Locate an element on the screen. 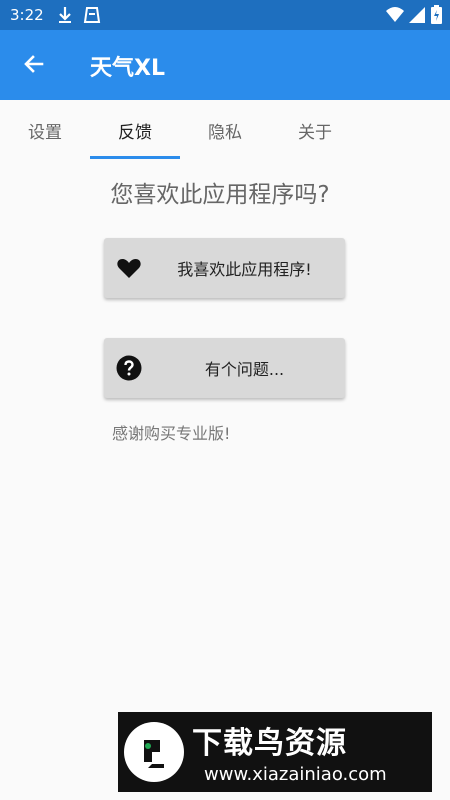  status-time: 3:22 is located at coordinates (27, 15).